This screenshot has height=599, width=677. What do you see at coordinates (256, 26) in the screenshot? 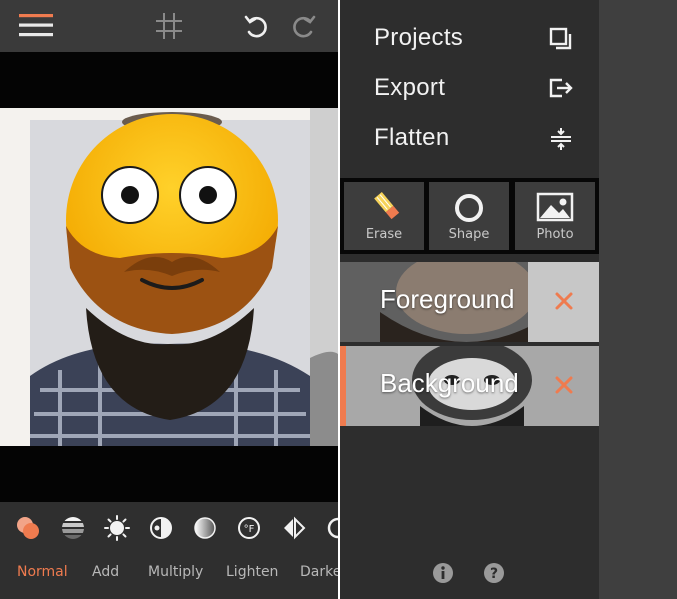
I see `undo-icon` at bounding box center [256, 26].